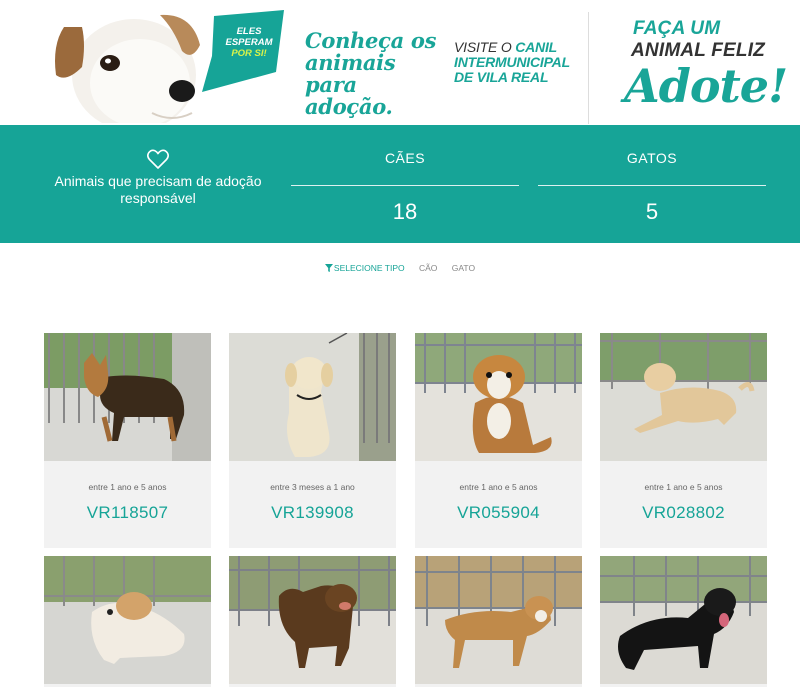 This screenshot has height=687, width=800. What do you see at coordinates (683, 512) in the screenshot?
I see `animal-code: VR028802` at bounding box center [683, 512].